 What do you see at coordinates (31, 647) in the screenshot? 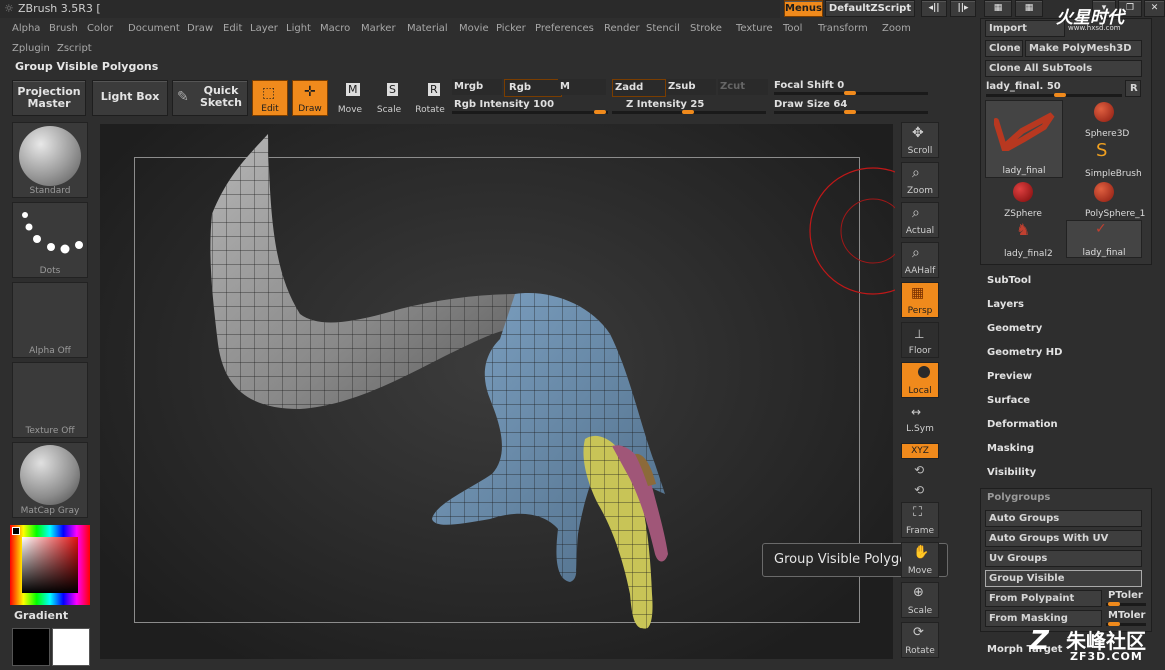
I see `main-color-swatch` at bounding box center [31, 647].